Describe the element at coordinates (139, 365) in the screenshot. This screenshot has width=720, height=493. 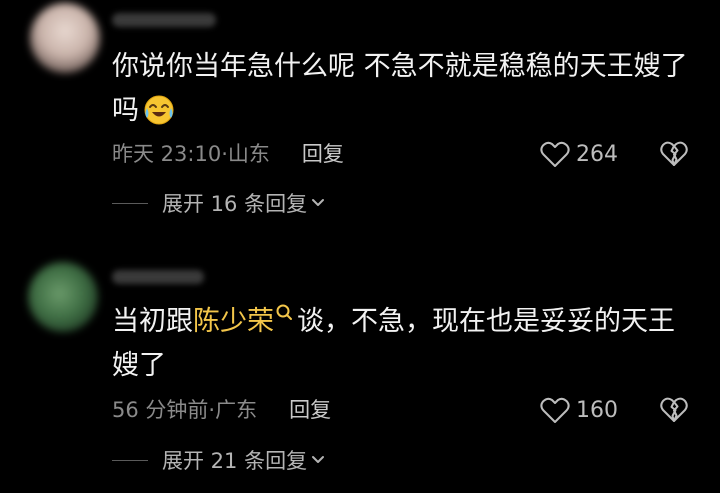
I see `comment-text-line: 嫂了` at that location.